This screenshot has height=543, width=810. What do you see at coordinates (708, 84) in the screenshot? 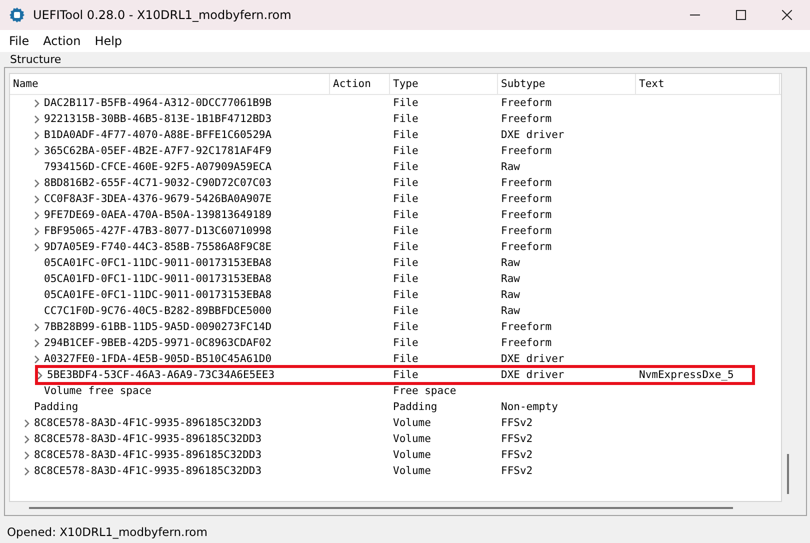
I see `column-header: Text` at bounding box center [708, 84].